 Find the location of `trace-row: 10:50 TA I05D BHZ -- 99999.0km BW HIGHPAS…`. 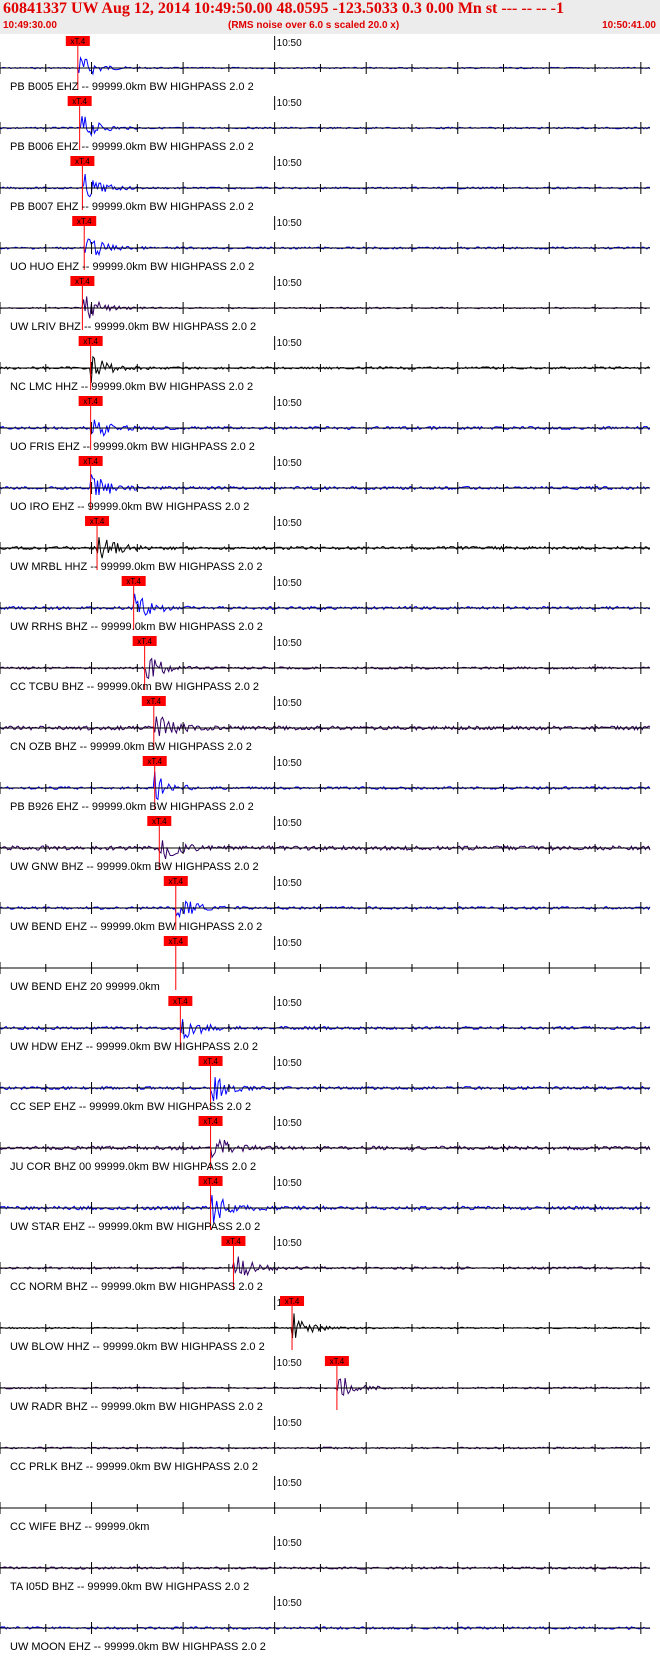

trace-row: 10:50 TA I05D BHZ -- 99999.0km BW HIGHPAS… is located at coordinates (325, 1564).